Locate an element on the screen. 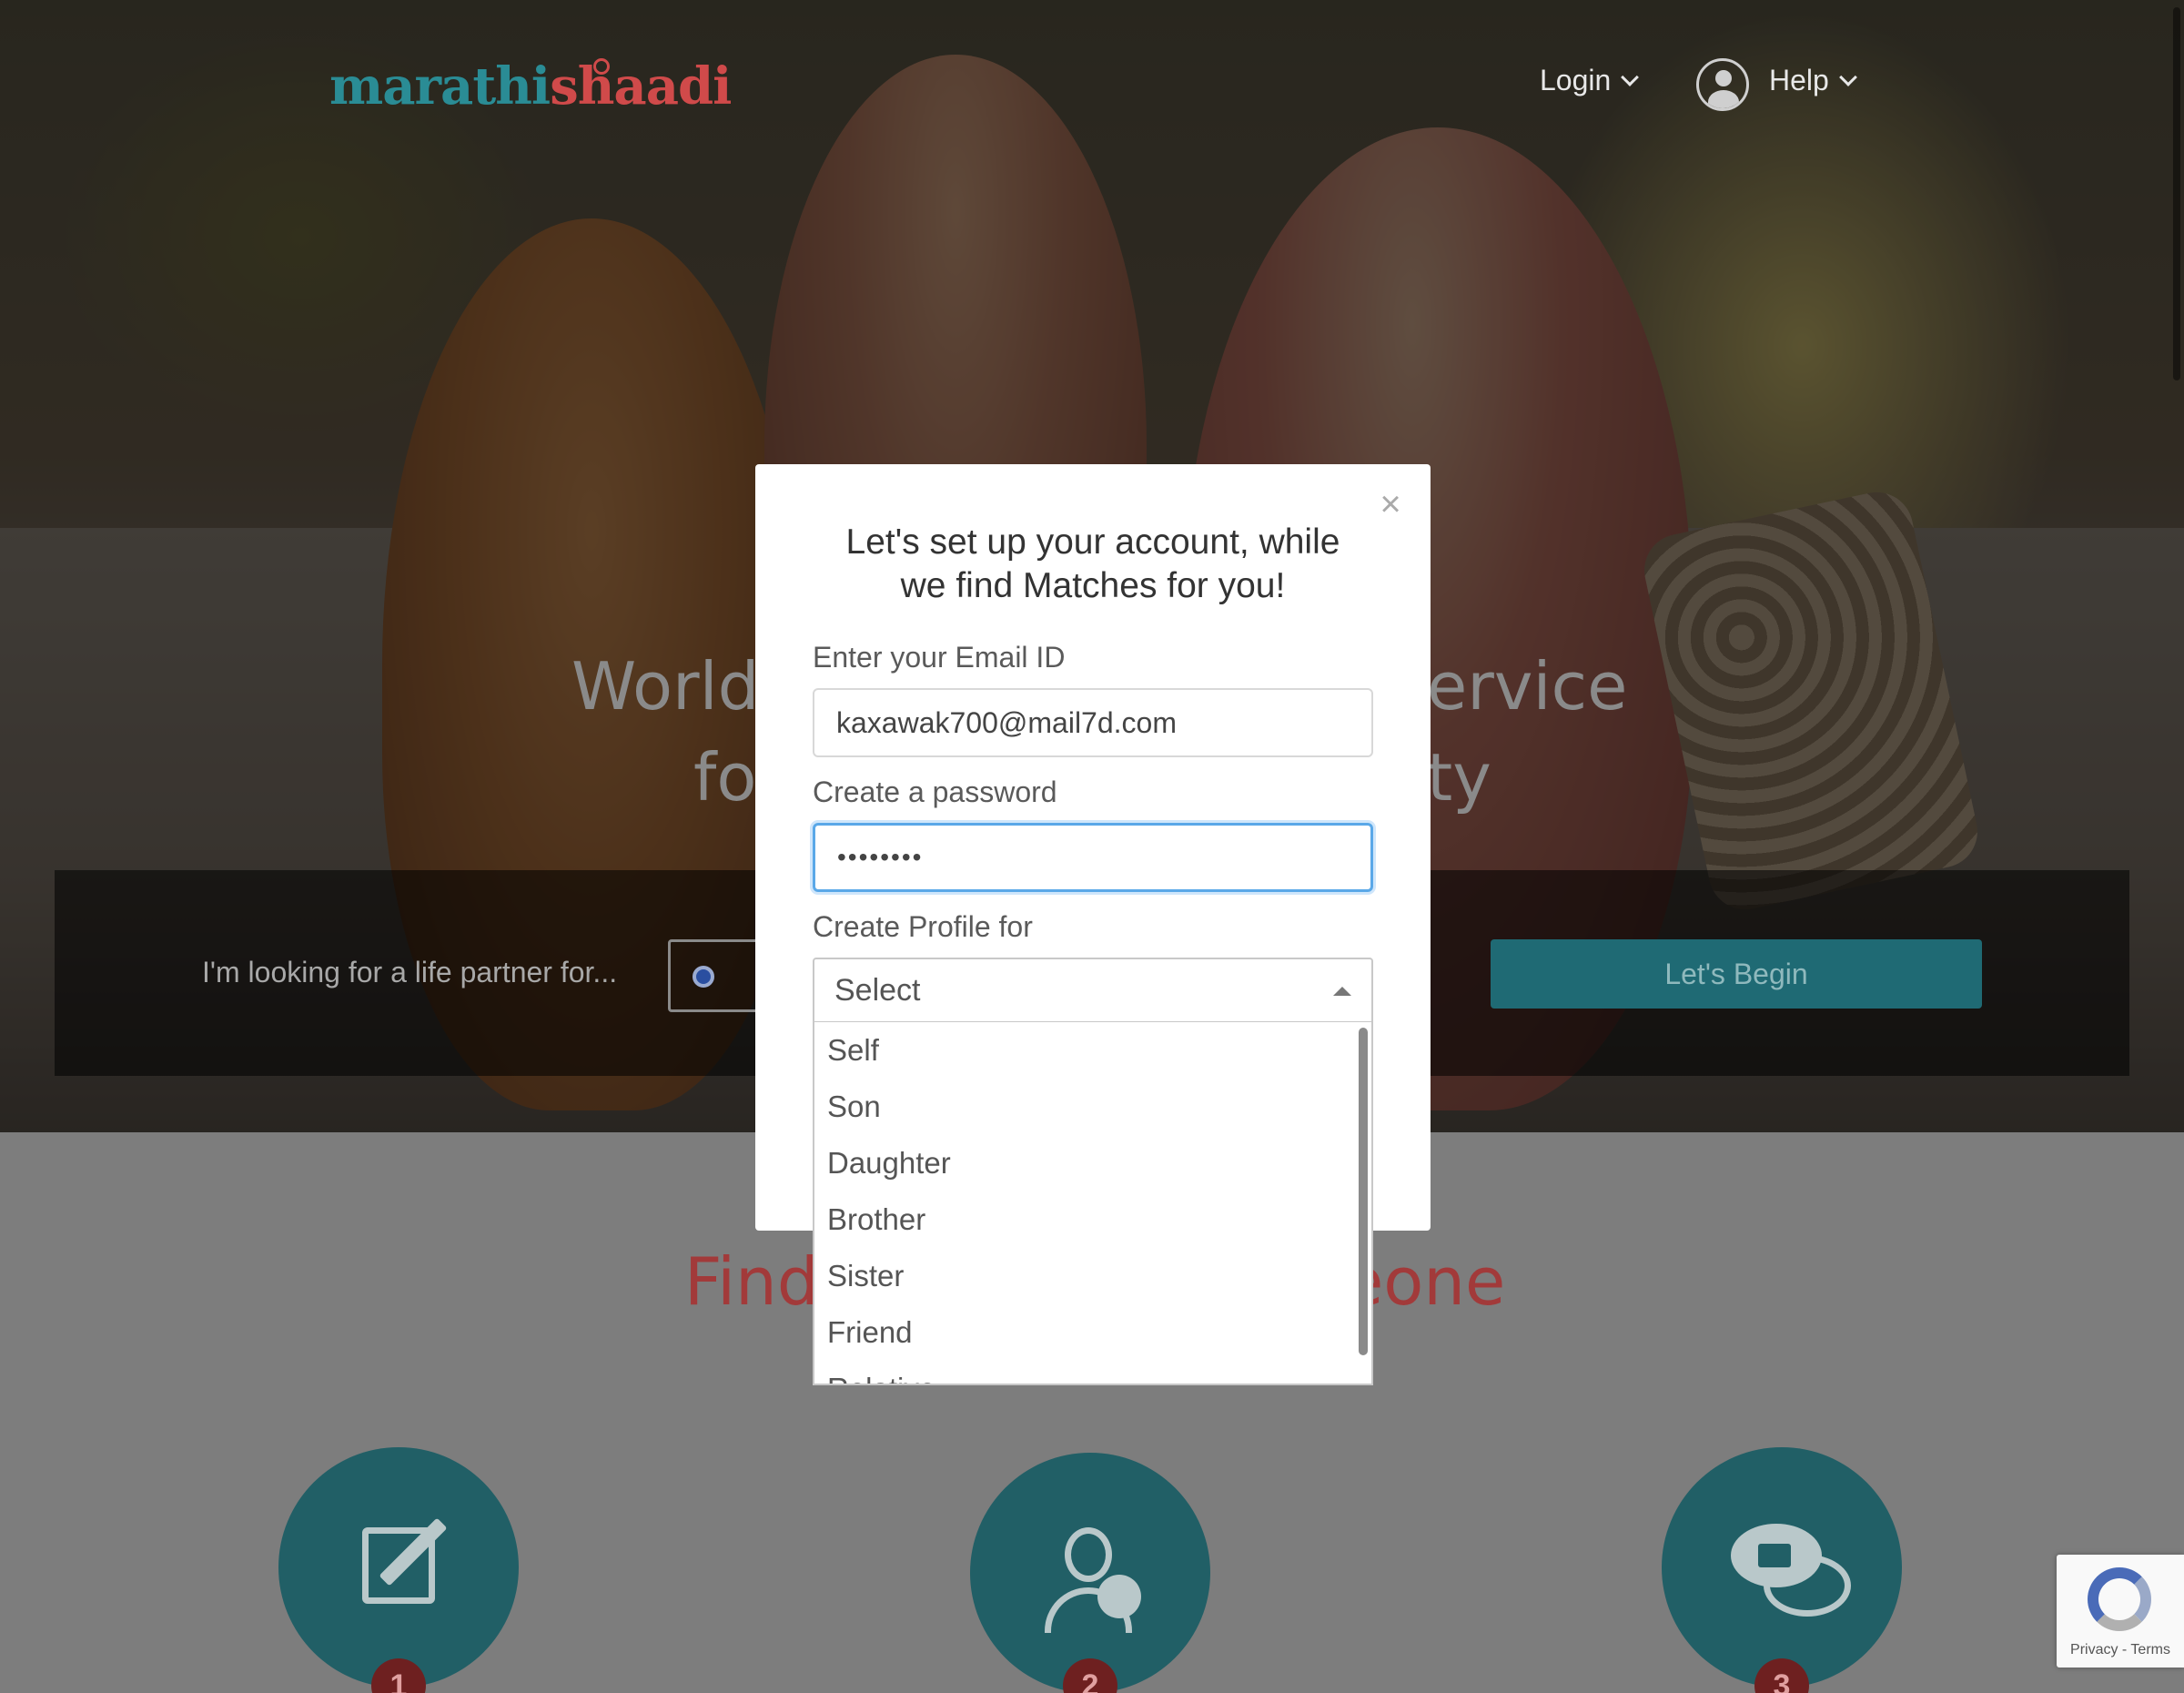 The image size is (2184, 1693). option-self: Self is located at coordinates (1093, 1050).